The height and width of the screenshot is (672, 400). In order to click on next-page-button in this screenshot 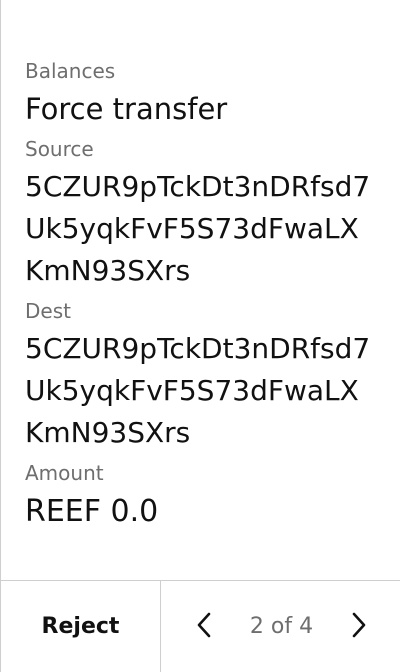, I will do `click(359, 627)`.